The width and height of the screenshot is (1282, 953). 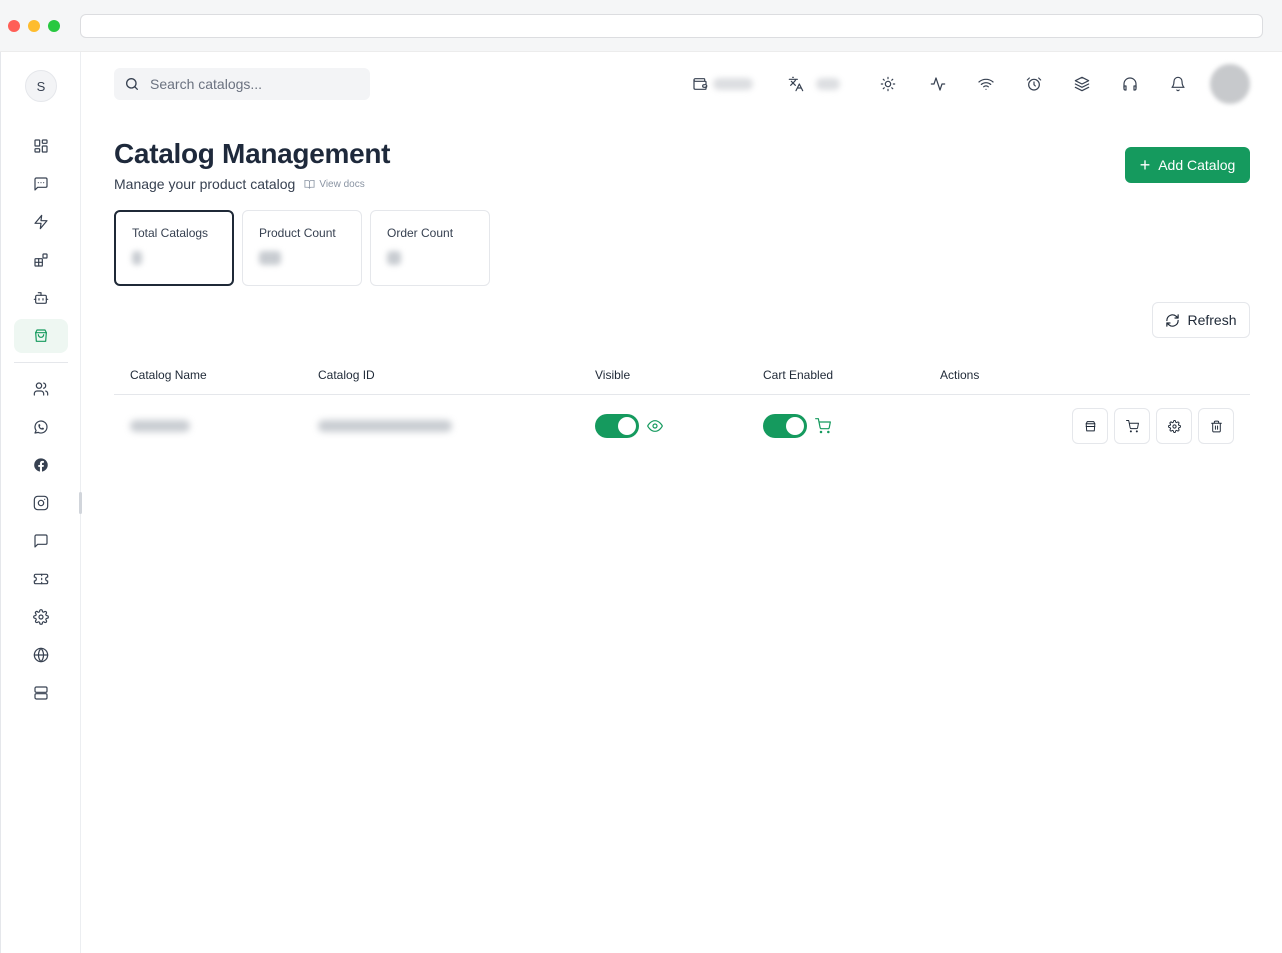 I want to click on cart-settings-button, so click(x=1132, y=426).